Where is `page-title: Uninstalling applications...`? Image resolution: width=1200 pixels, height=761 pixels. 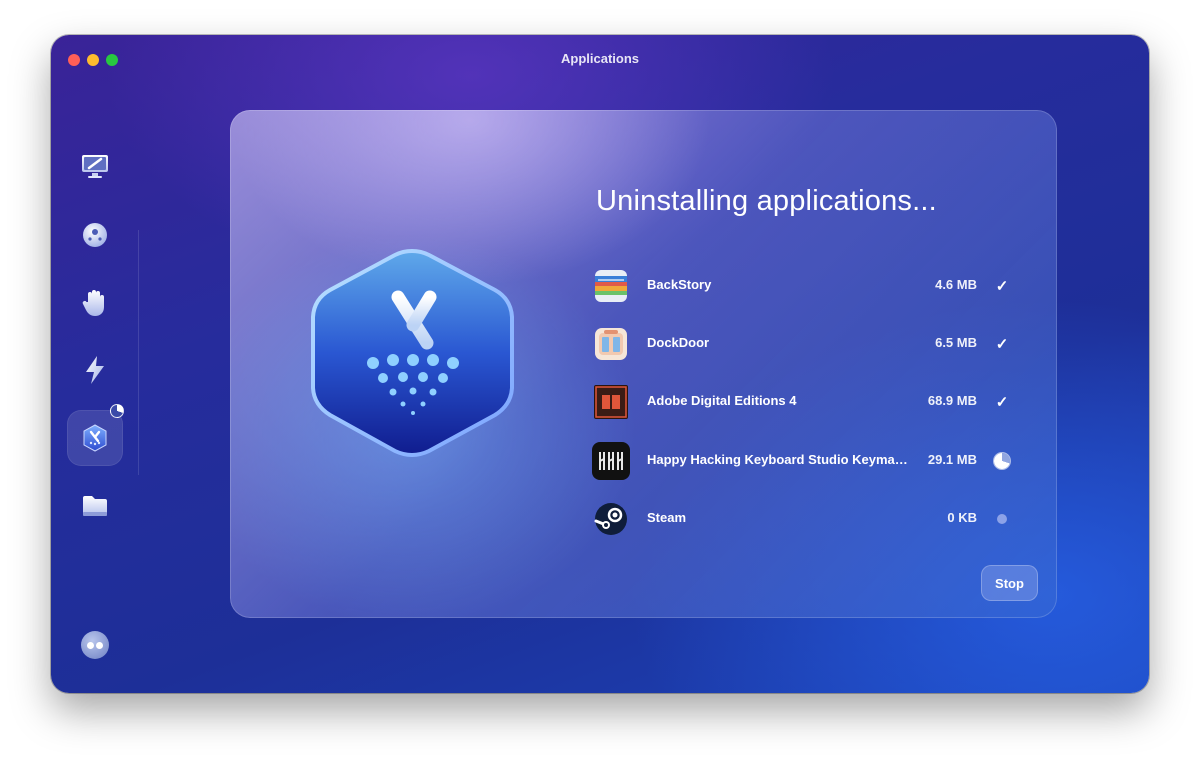 page-title: Uninstalling applications... is located at coordinates (766, 201).